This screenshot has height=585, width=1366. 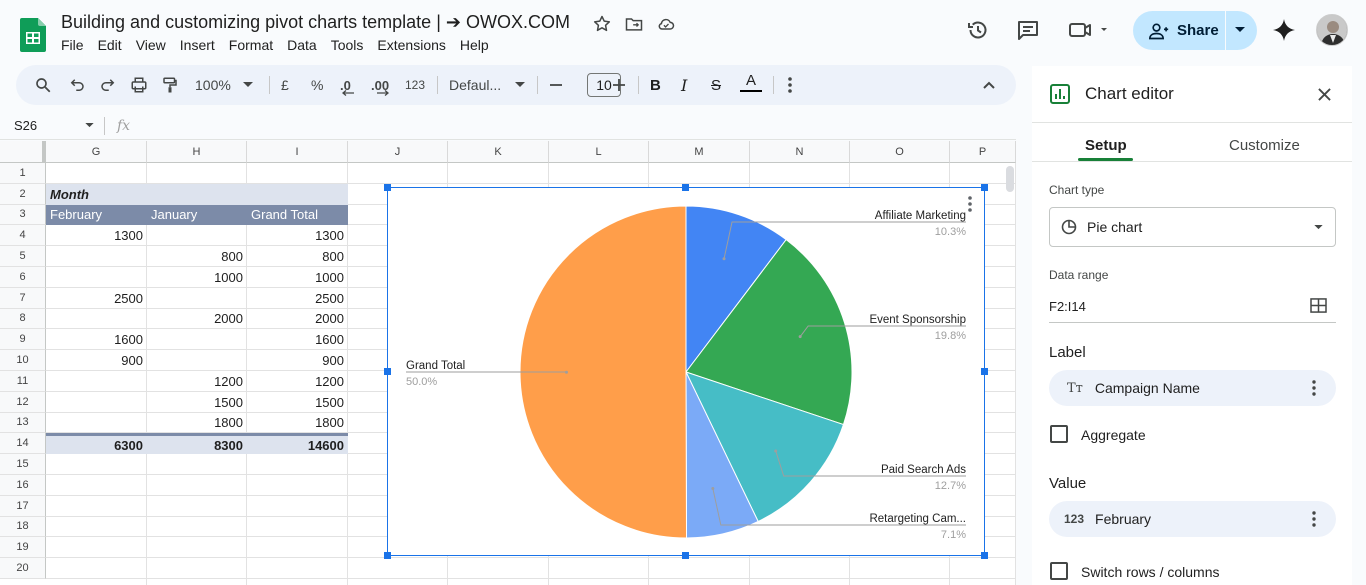 I want to click on share-button: Share, so click(x=1195, y=30).